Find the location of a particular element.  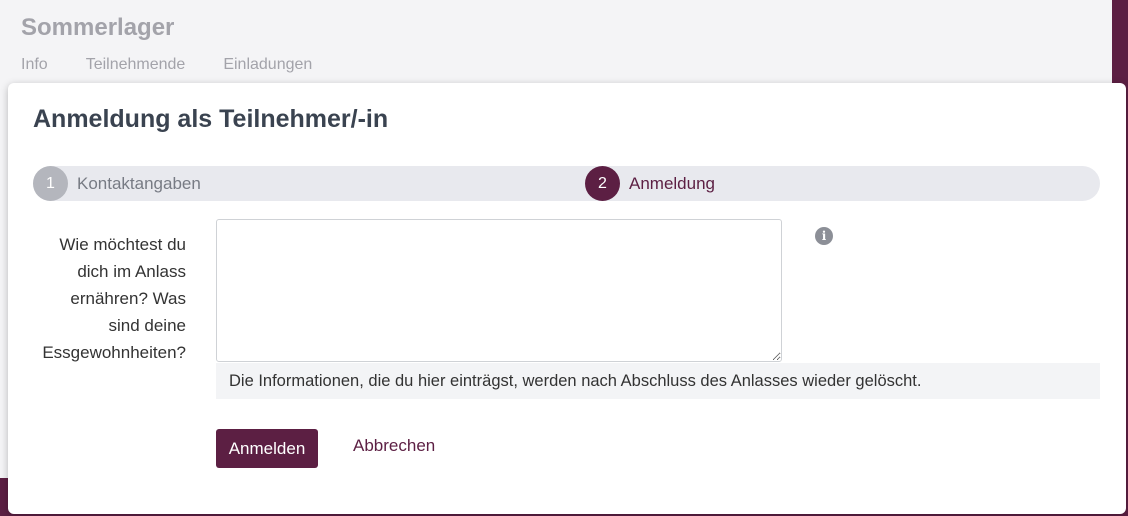

step-label: Anmeldung is located at coordinates (672, 183).